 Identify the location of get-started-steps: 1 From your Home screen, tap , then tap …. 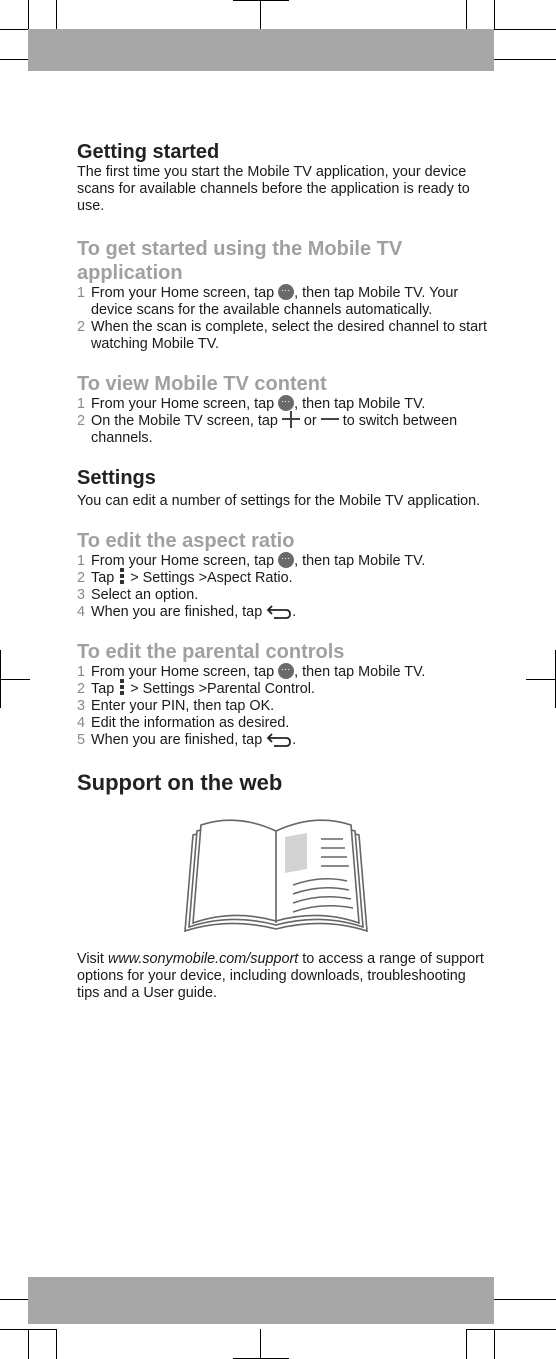
(282, 318).